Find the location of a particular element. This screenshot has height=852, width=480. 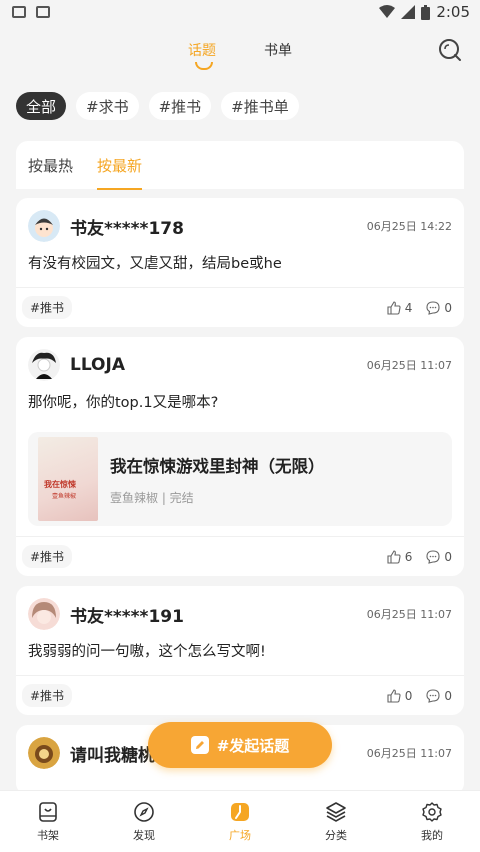

wifi-icon is located at coordinates (387, 11).